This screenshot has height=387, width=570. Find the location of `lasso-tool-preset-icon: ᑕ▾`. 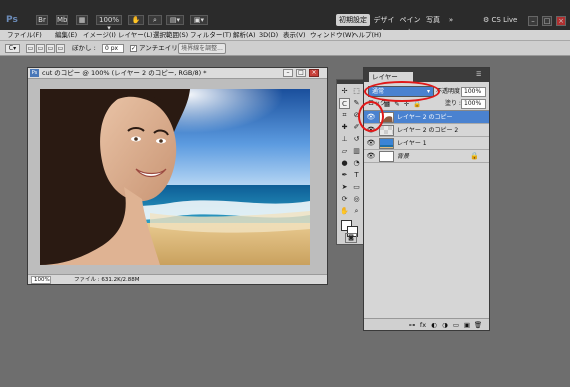

lasso-tool-preset-icon: ᑕ▾ is located at coordinates (12, 48).